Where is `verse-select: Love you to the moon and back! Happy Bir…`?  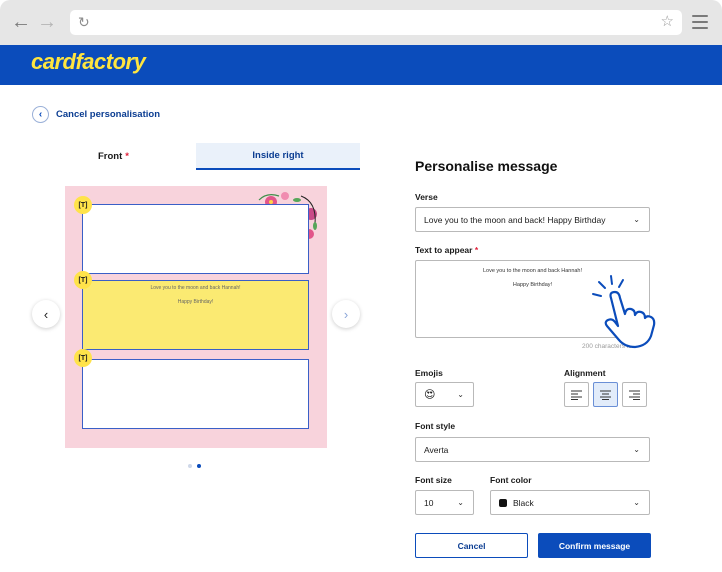
verse-select: Love you to the moon and back! Happy Bir… is located at coordinates (532, 219).